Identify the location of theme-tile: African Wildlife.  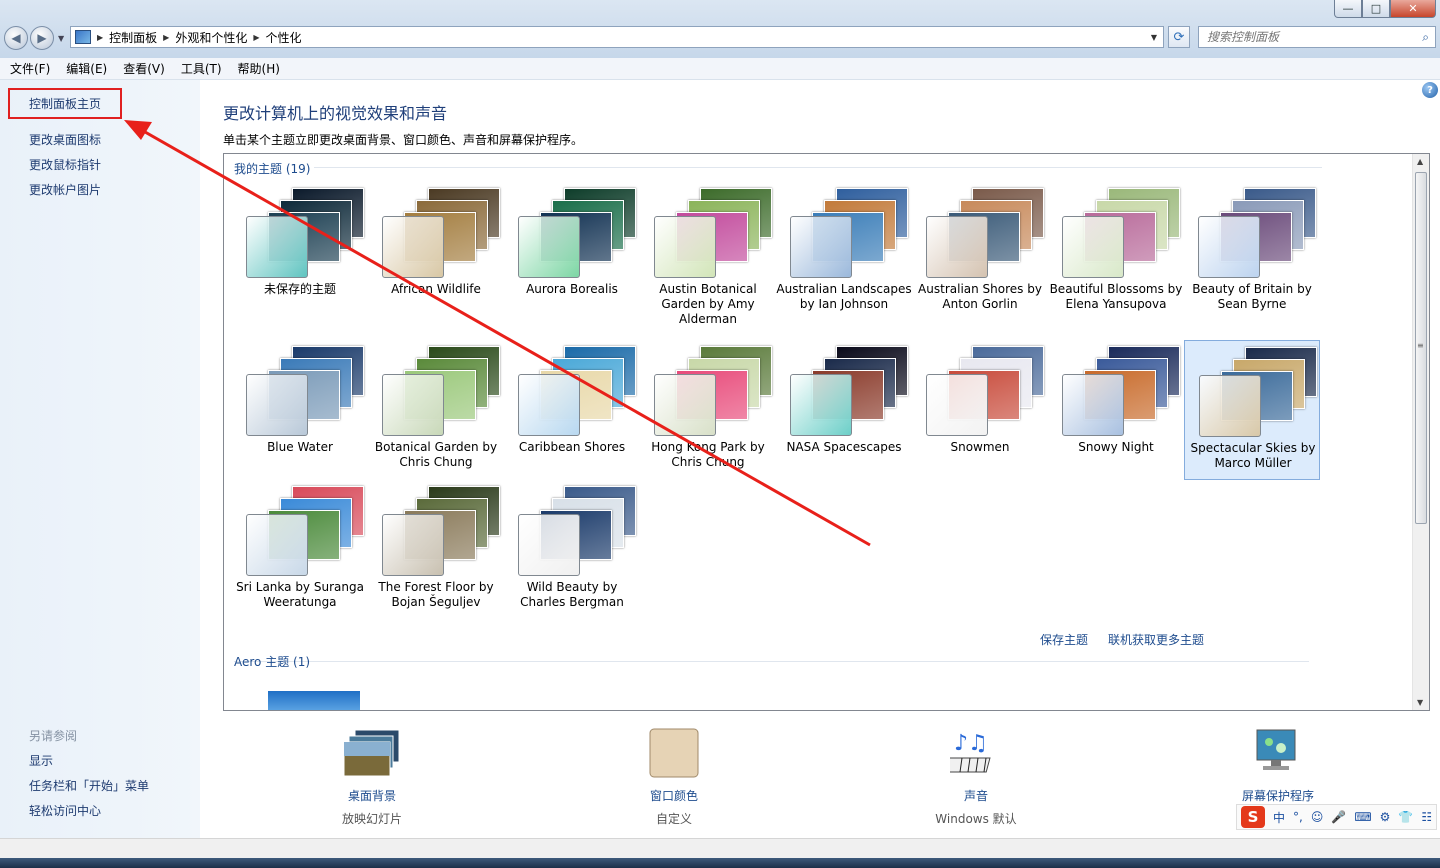
(436, 252).